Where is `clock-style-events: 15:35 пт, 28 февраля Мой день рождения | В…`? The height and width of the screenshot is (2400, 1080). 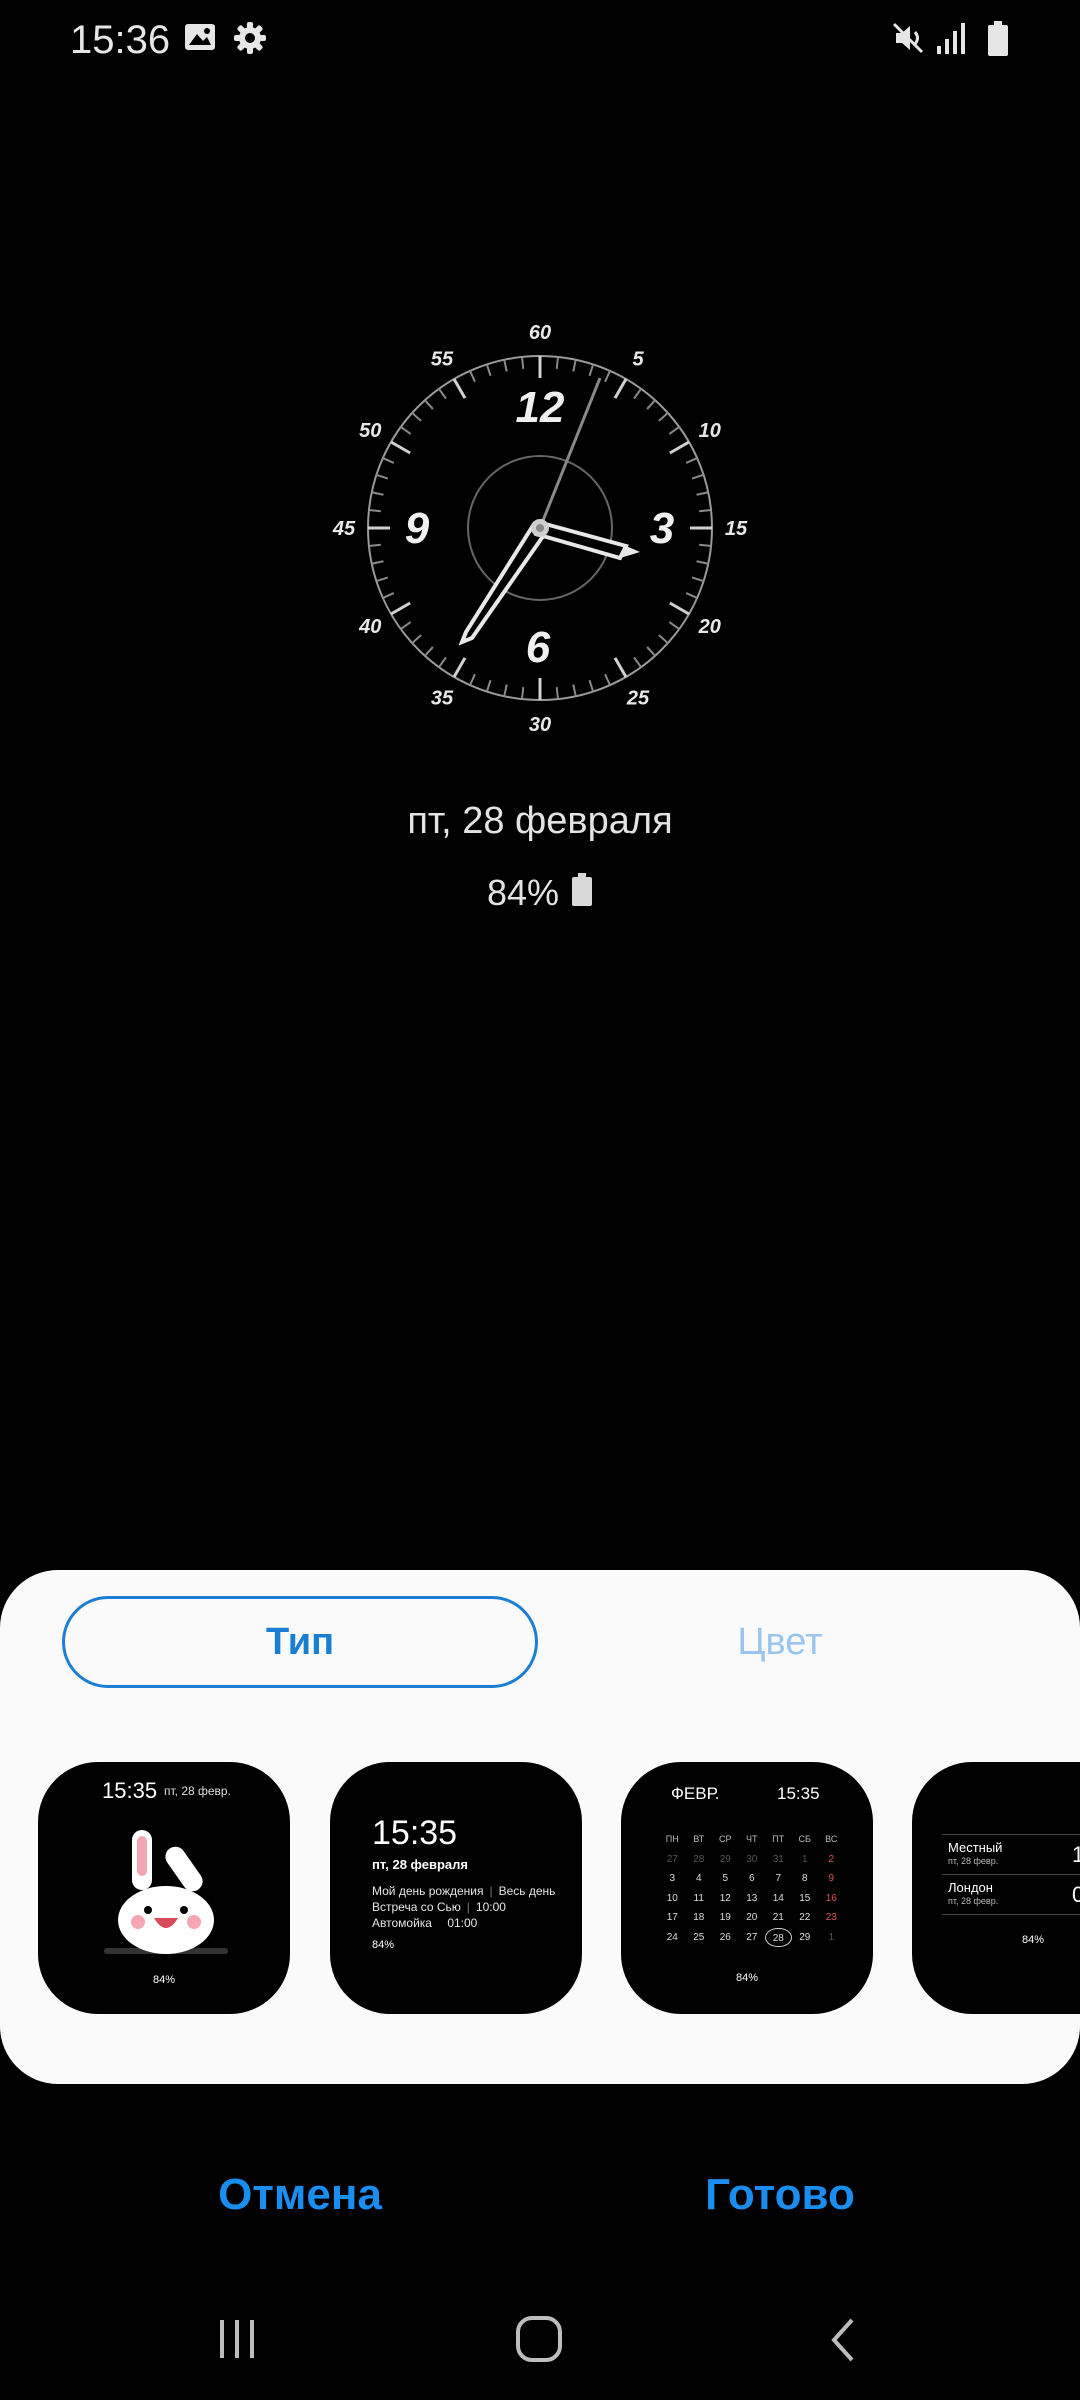 clock-style-events: 15:35 пт, 28 февраля Мой день рождения | В… is located at coordinates (456, 1888).